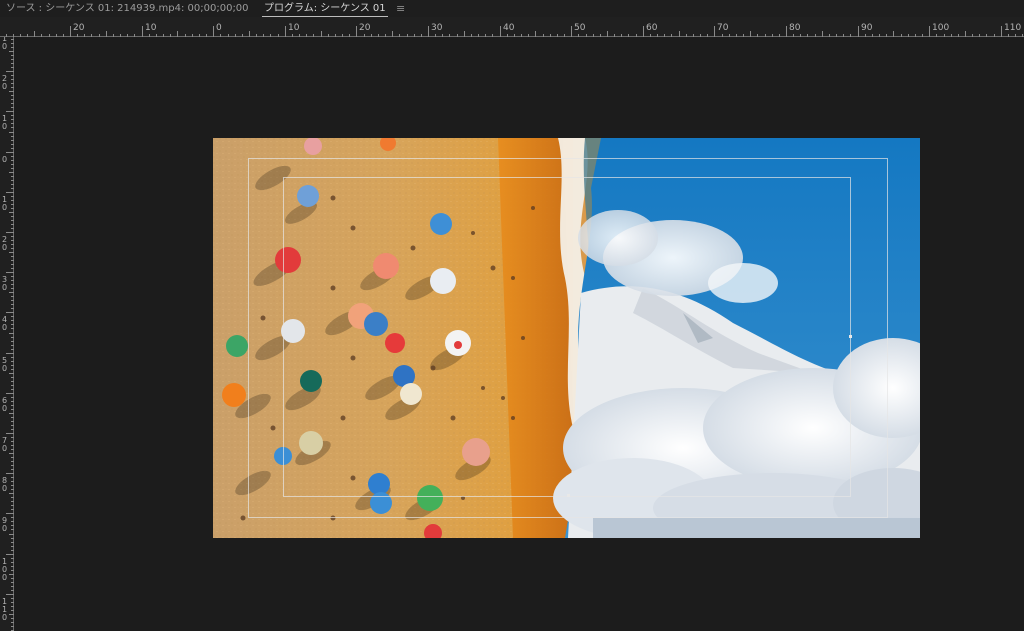 Image resolution: width=1024 pixels, height=631 pixels. Describe the element at coordinates (400, 8) in the screenshot. I see `hamburger-menu-icon: ≡` at that location.